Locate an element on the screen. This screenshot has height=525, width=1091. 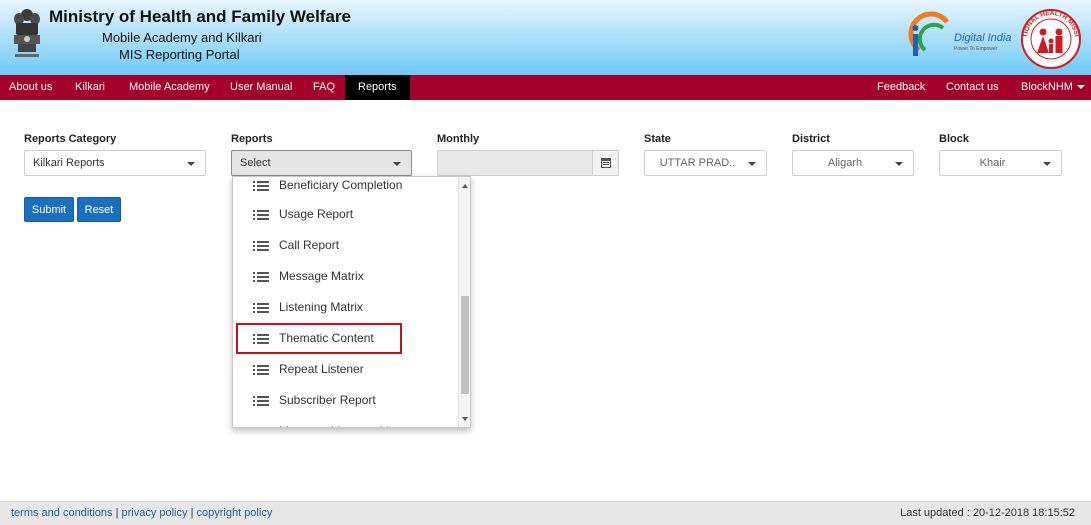
digital-india-text: Digital India is located at coordinates (982, 38).